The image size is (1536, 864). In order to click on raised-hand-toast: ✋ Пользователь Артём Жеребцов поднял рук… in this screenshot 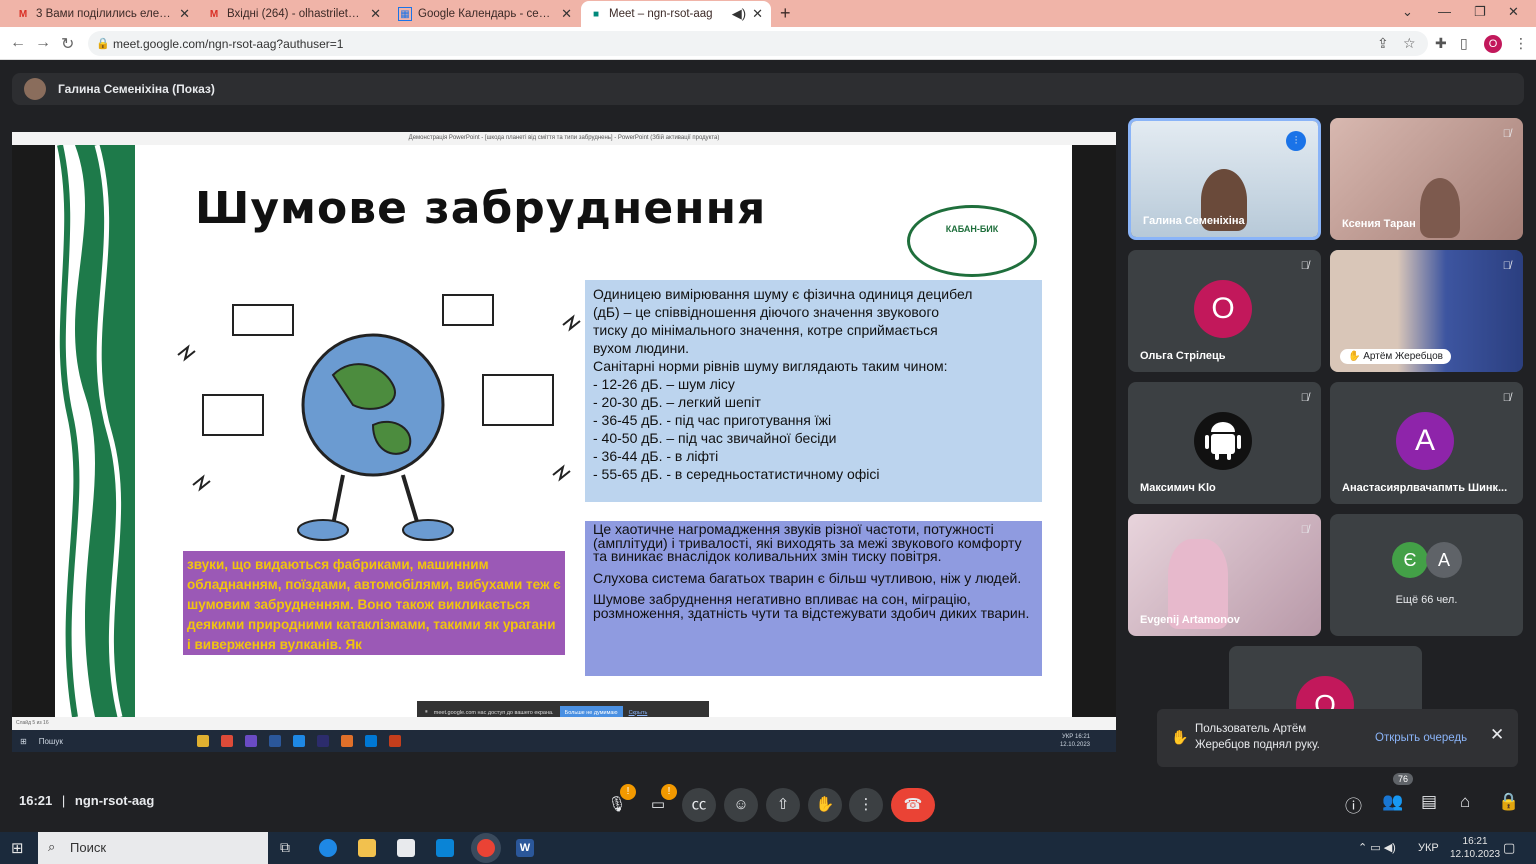, I will do `click(1337, 738)`.